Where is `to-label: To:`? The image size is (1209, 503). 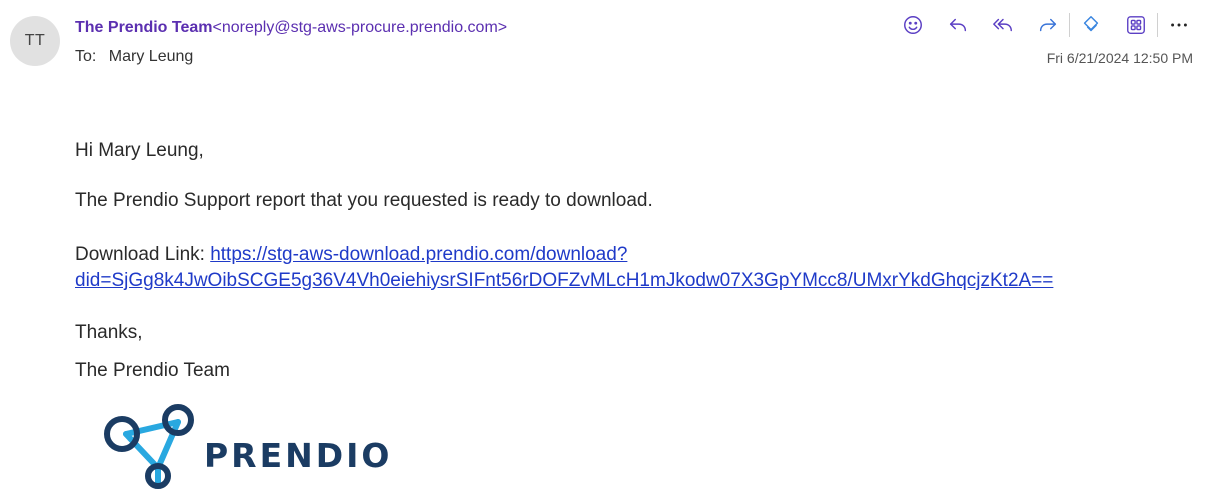 to-label: To: is located at coordinates (86, 56).